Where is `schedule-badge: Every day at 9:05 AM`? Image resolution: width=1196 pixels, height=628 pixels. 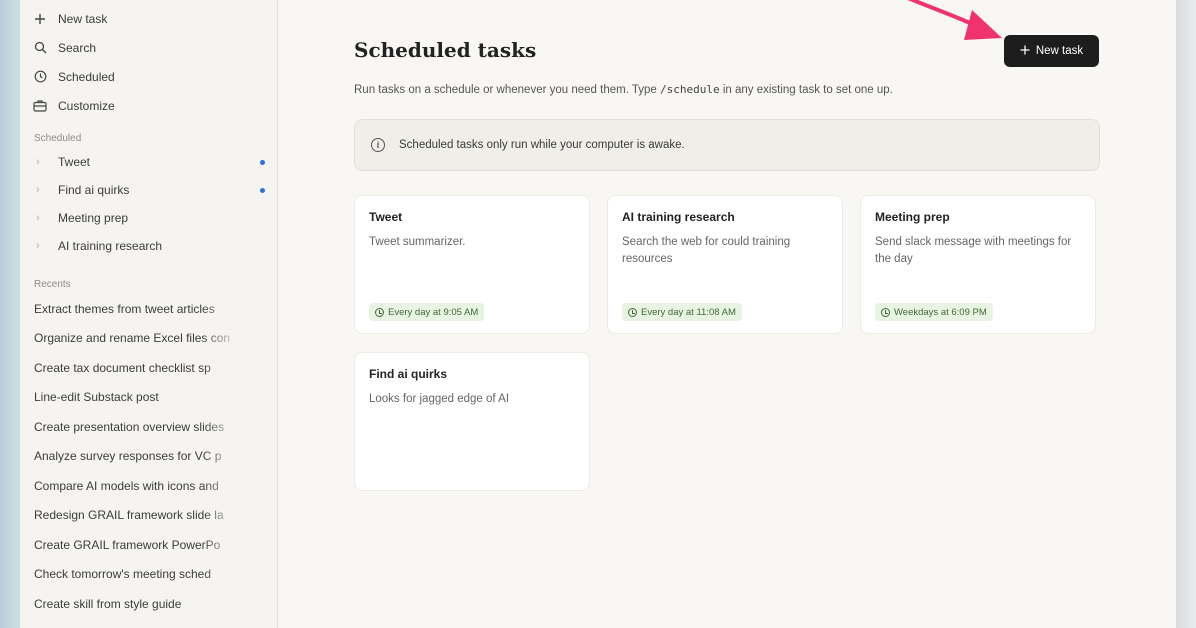
schedule-badge: Every day at 9:05 AM is located at coordinates (427, 312).